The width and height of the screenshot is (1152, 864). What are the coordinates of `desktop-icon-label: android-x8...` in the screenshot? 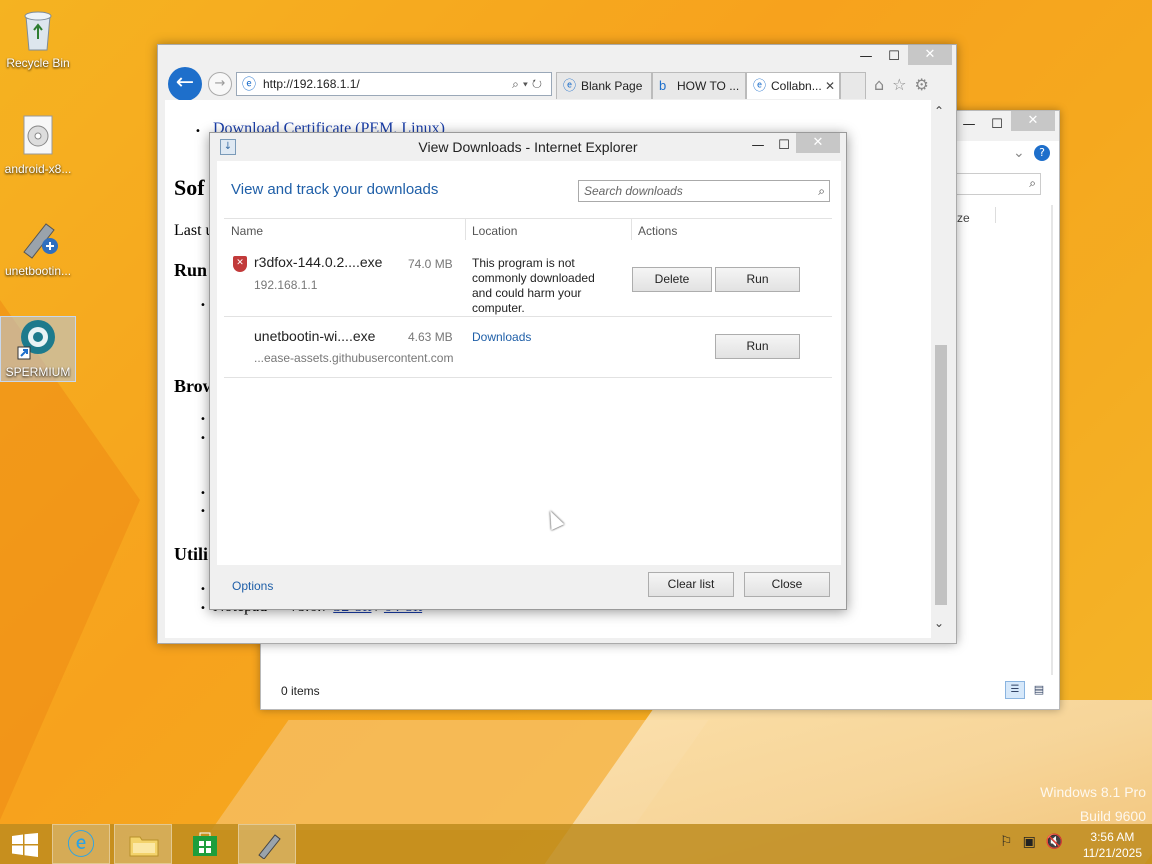 It's located at (38, 169).